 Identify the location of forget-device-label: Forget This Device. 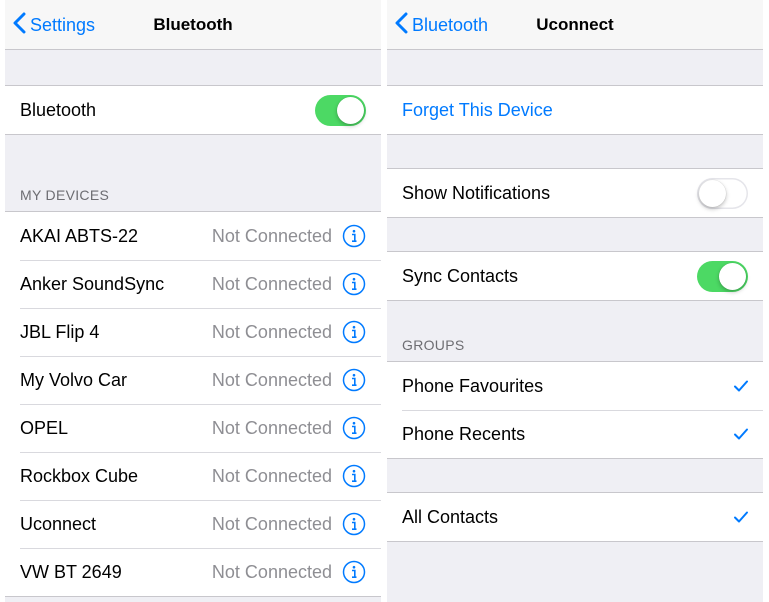
(477, 109).